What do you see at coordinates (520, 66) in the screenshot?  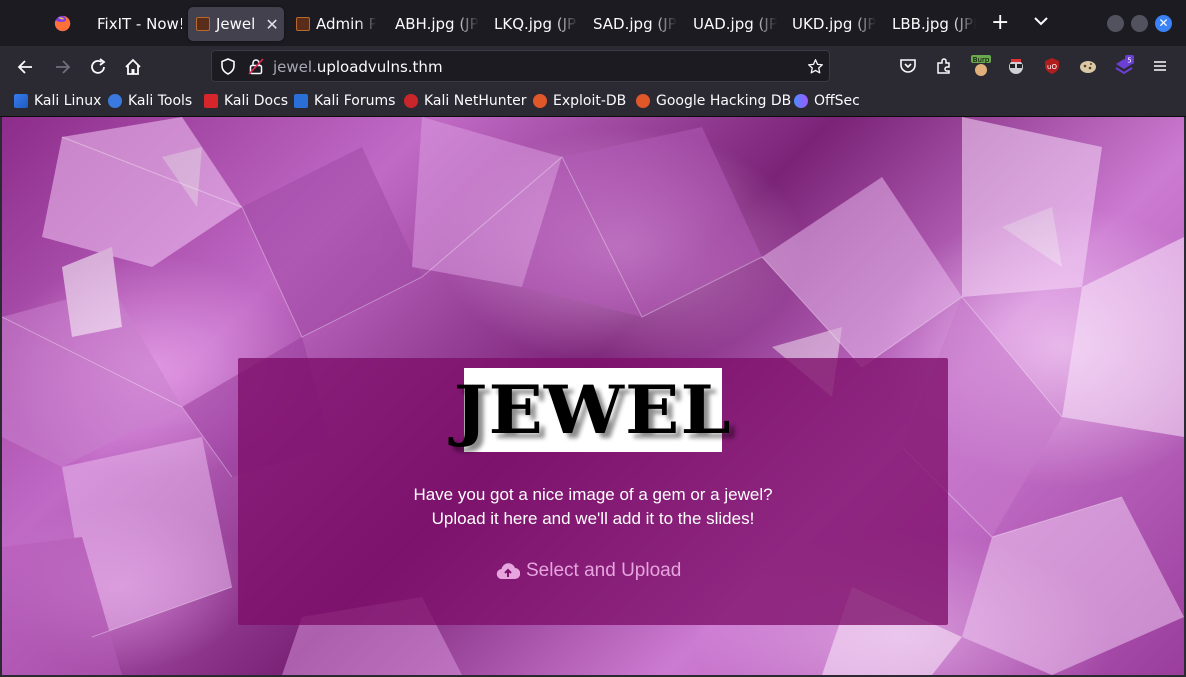 I see `url-bar: jewel.uploadvulns.thm` at bounding box center [520, 66].